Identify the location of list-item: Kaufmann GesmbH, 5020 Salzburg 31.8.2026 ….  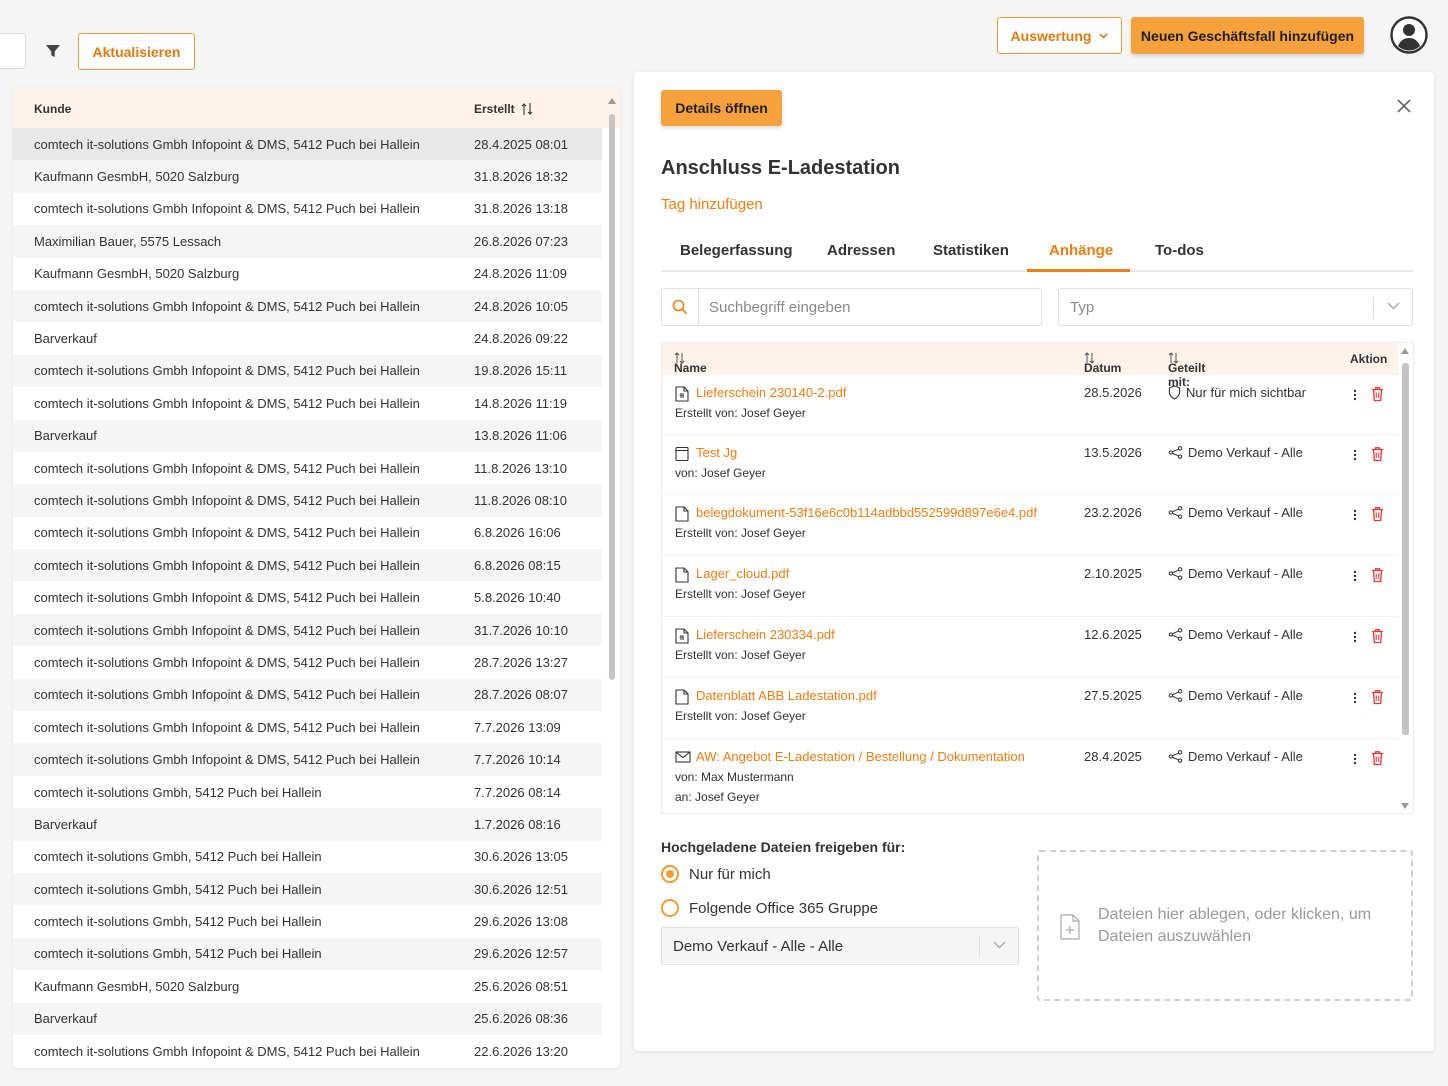
(307, 176).